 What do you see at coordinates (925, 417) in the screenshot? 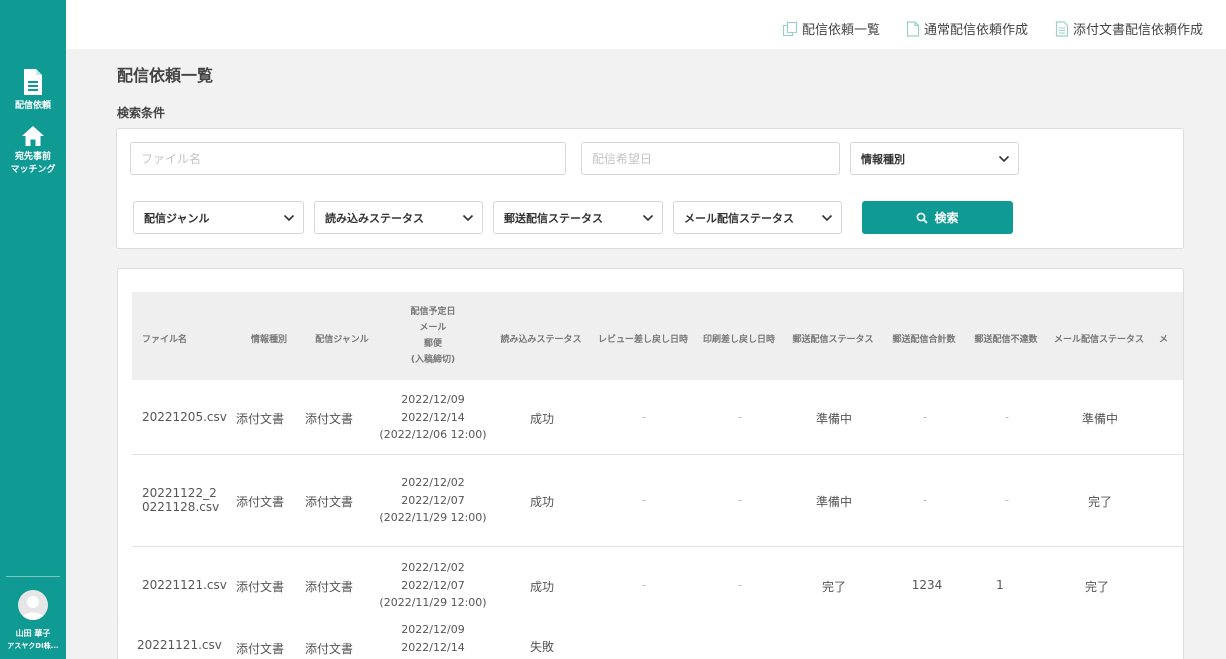
I see `cell-post-total: -` at bounding box center [925, 417].